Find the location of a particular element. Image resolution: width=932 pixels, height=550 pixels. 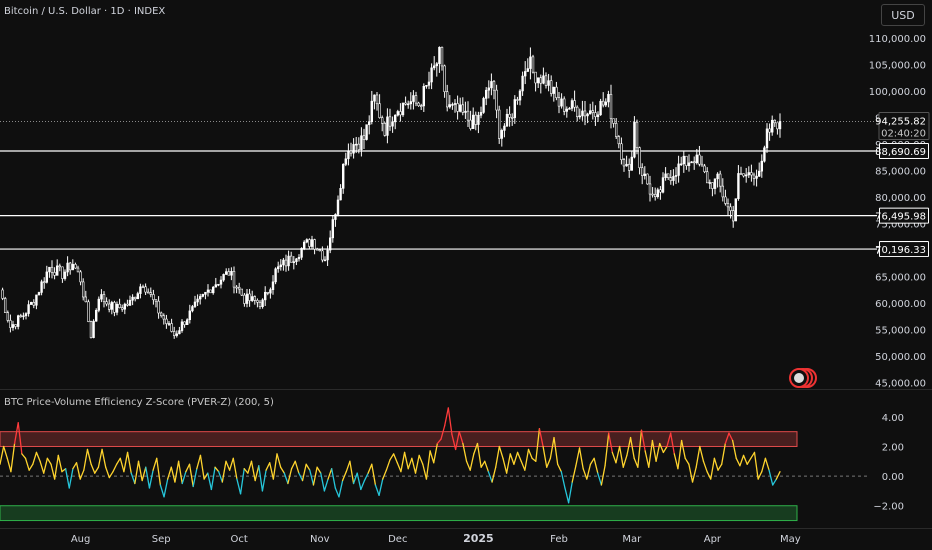

indicator-y-tick: 0.00 is located at coordinates (893, 477).